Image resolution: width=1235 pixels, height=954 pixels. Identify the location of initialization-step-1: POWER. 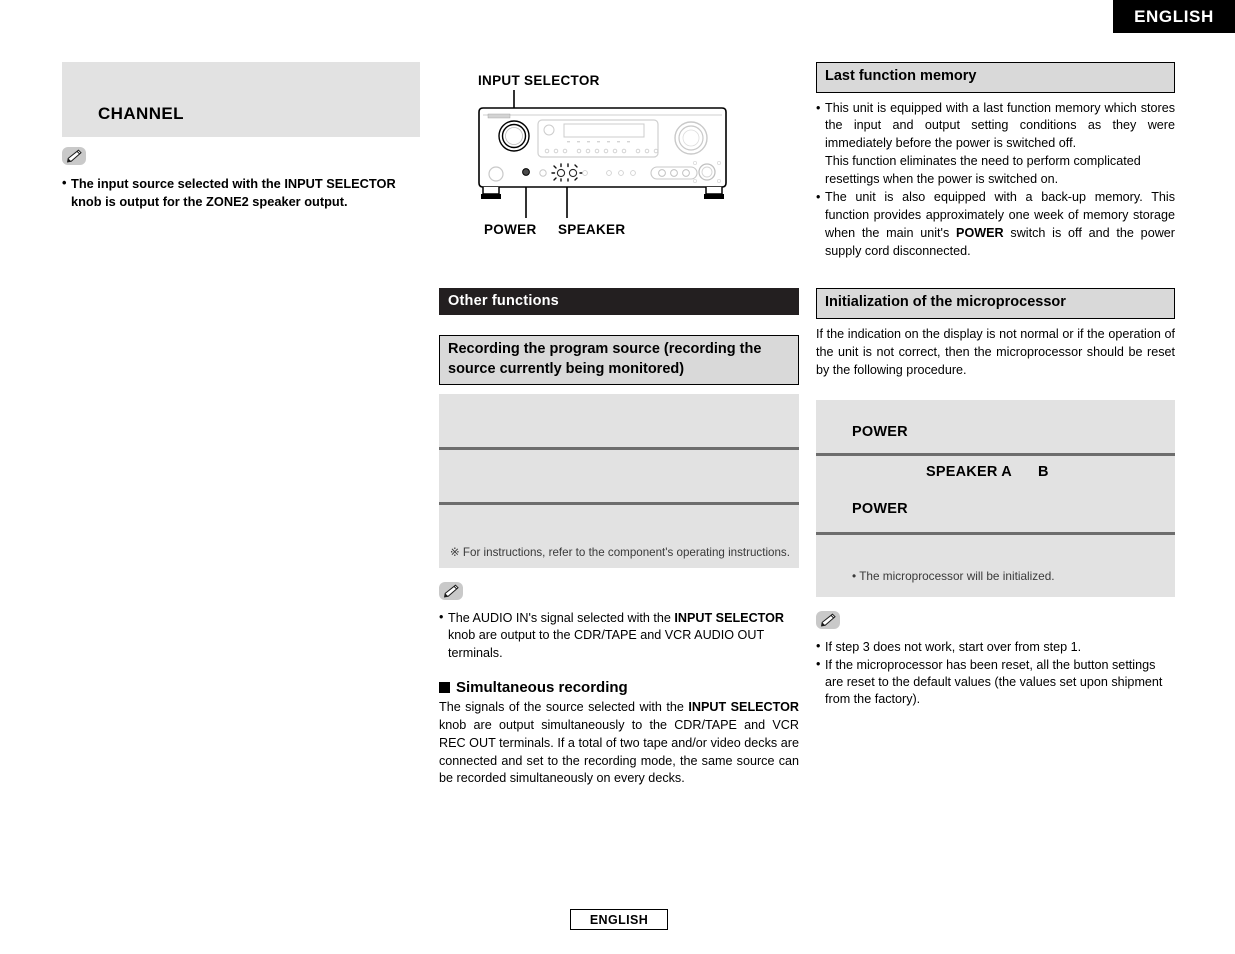
(995, 426).